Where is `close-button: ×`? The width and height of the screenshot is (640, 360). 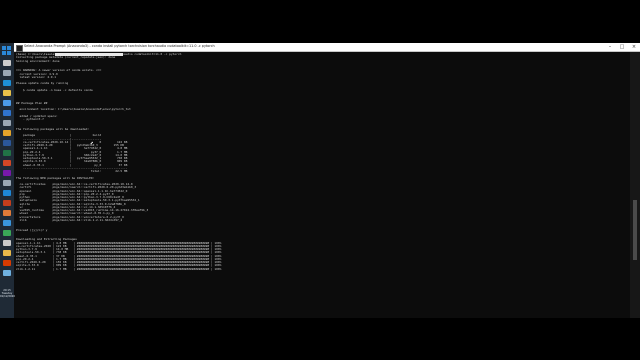
close-button: × is located at coordinates (634, 47).